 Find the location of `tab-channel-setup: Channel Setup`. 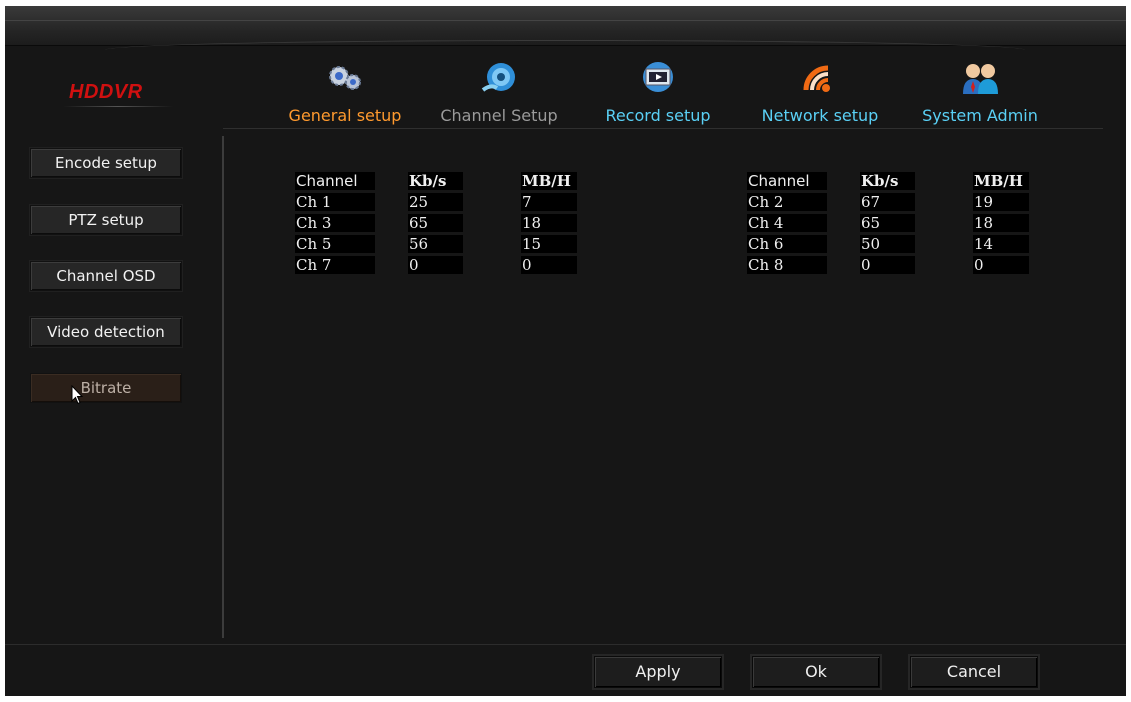

tab-channel-setup: Channel Setup is located at coordinates (499, 92).